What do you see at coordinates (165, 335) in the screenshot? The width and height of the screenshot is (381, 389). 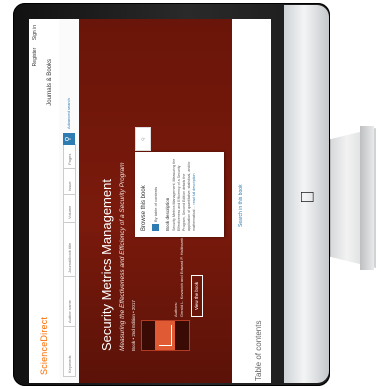 I see `book-cover-image` at bounding box center [165, 335].